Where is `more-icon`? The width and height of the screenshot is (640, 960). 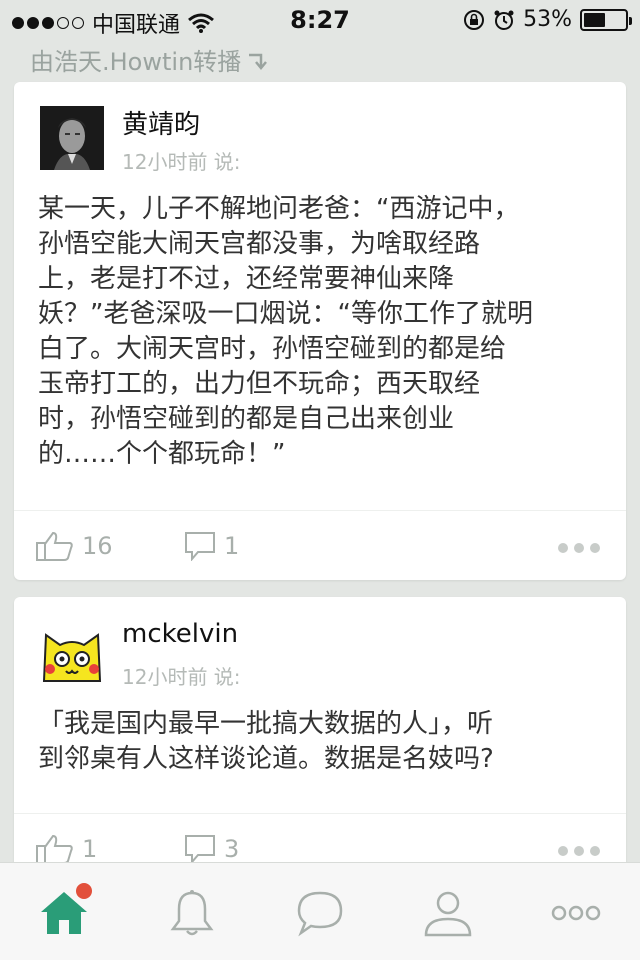 more-icon is located at coordinates (576, 913).